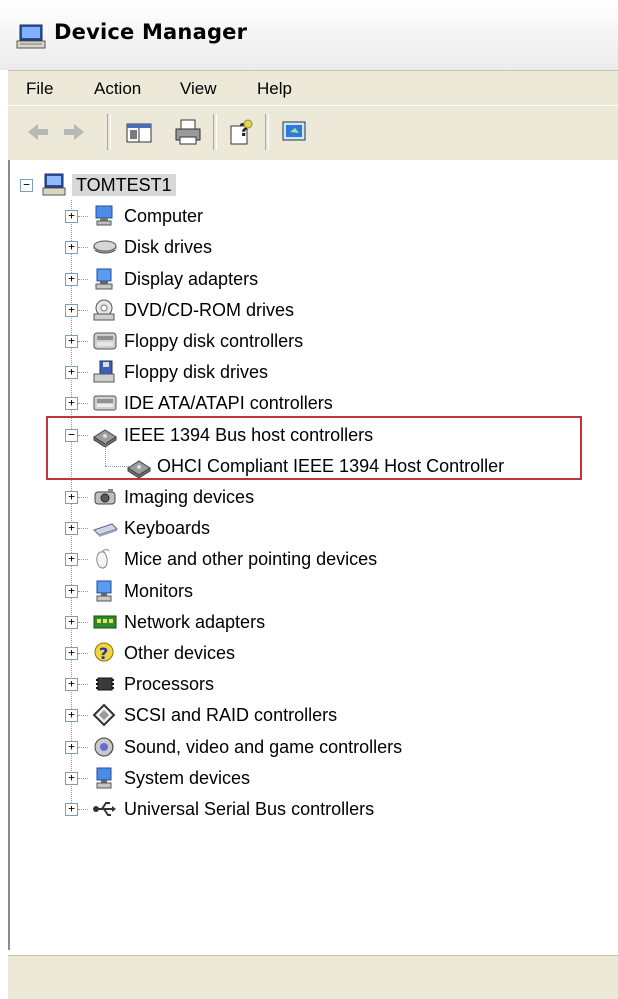 Image resolution: width=618 pixels, height=999 pixels. What do you see at coordinates (274, 89) in the screenshot?
I see `menu-help: Help` at bounding box center [274, 89].